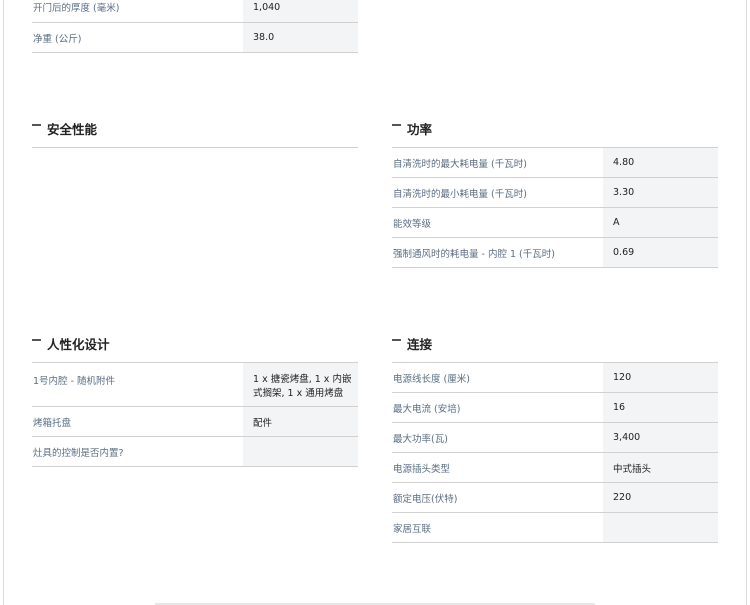  I want to click on spec-row: 灶具的控制是否内置?, so click(195, 452).